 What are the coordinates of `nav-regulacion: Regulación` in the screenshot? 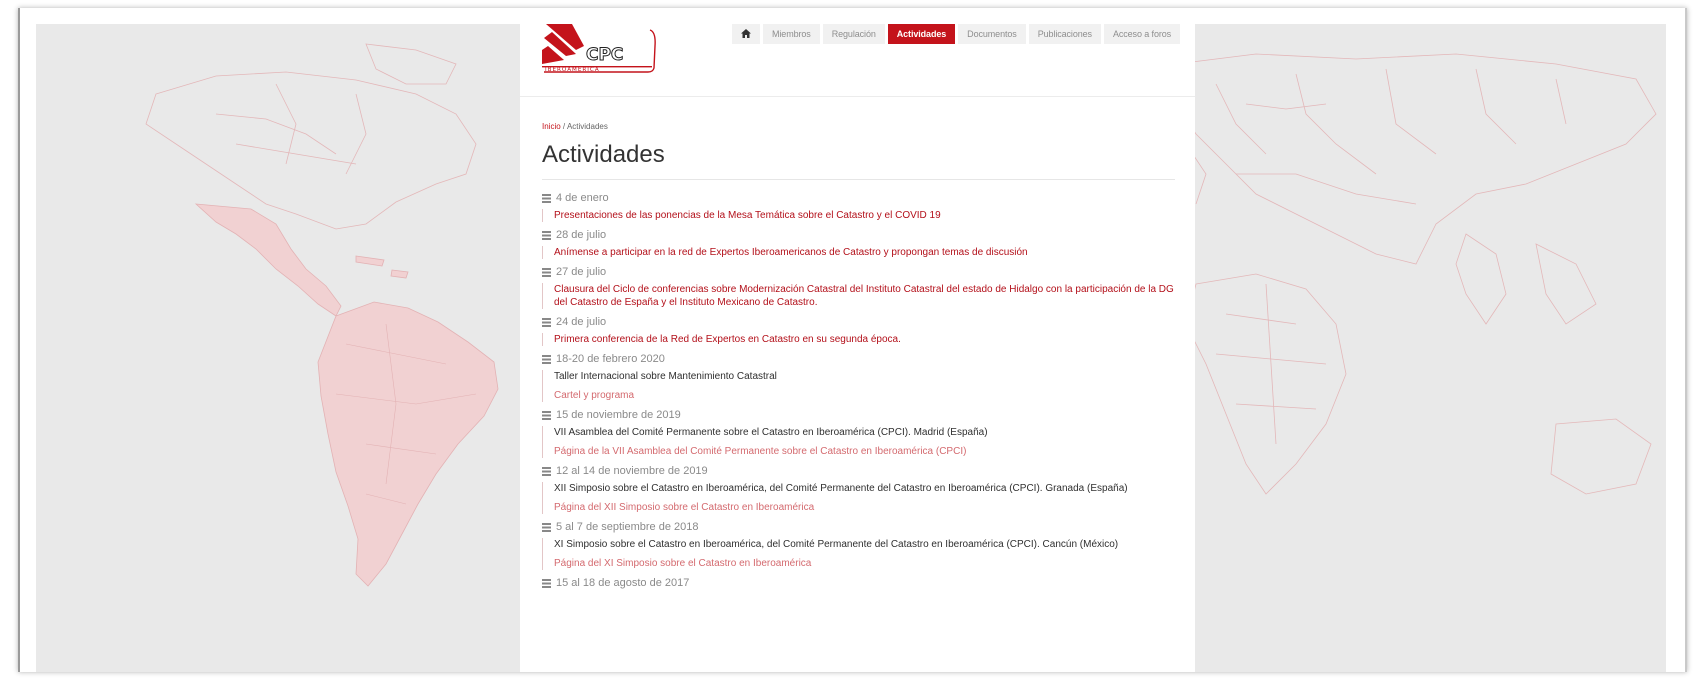 It's located at (853, 34).